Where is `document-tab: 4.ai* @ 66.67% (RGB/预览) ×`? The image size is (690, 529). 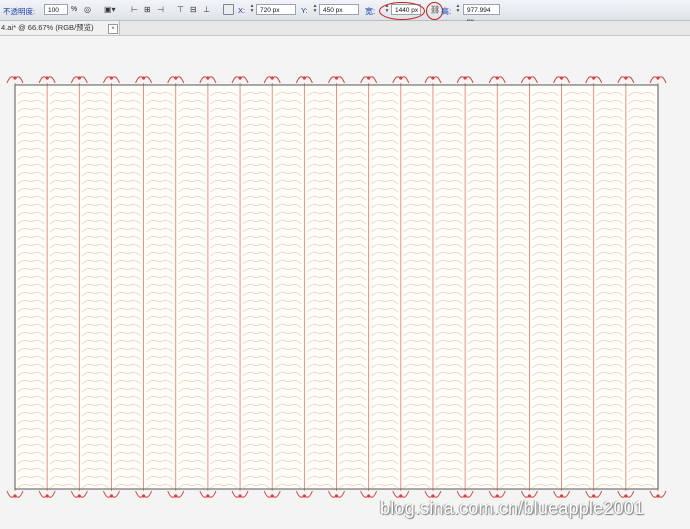 document-tab: 4.ai* @ 66.67% (RGB/预览) × is located at coordinates (60, 28).